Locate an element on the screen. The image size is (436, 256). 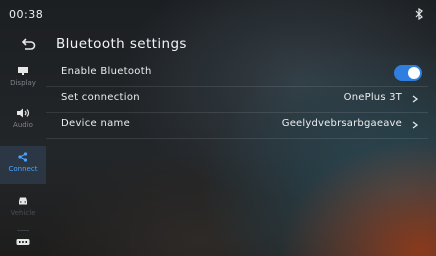
sidebar: Display Audio Connect Vehicle is located at coordinates (23, 158).